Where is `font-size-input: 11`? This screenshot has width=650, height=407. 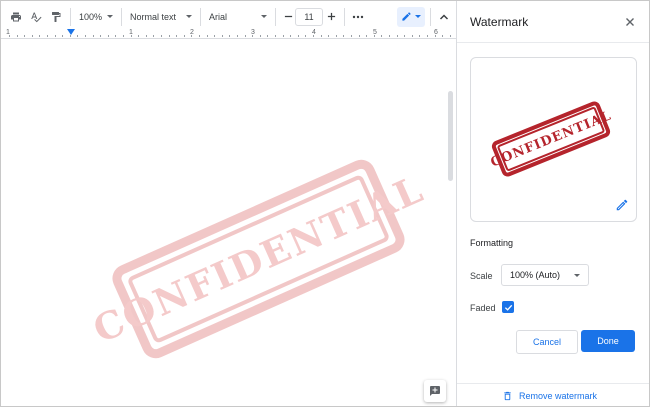
font-size-input: 11 is located at coordinates (309, 16).